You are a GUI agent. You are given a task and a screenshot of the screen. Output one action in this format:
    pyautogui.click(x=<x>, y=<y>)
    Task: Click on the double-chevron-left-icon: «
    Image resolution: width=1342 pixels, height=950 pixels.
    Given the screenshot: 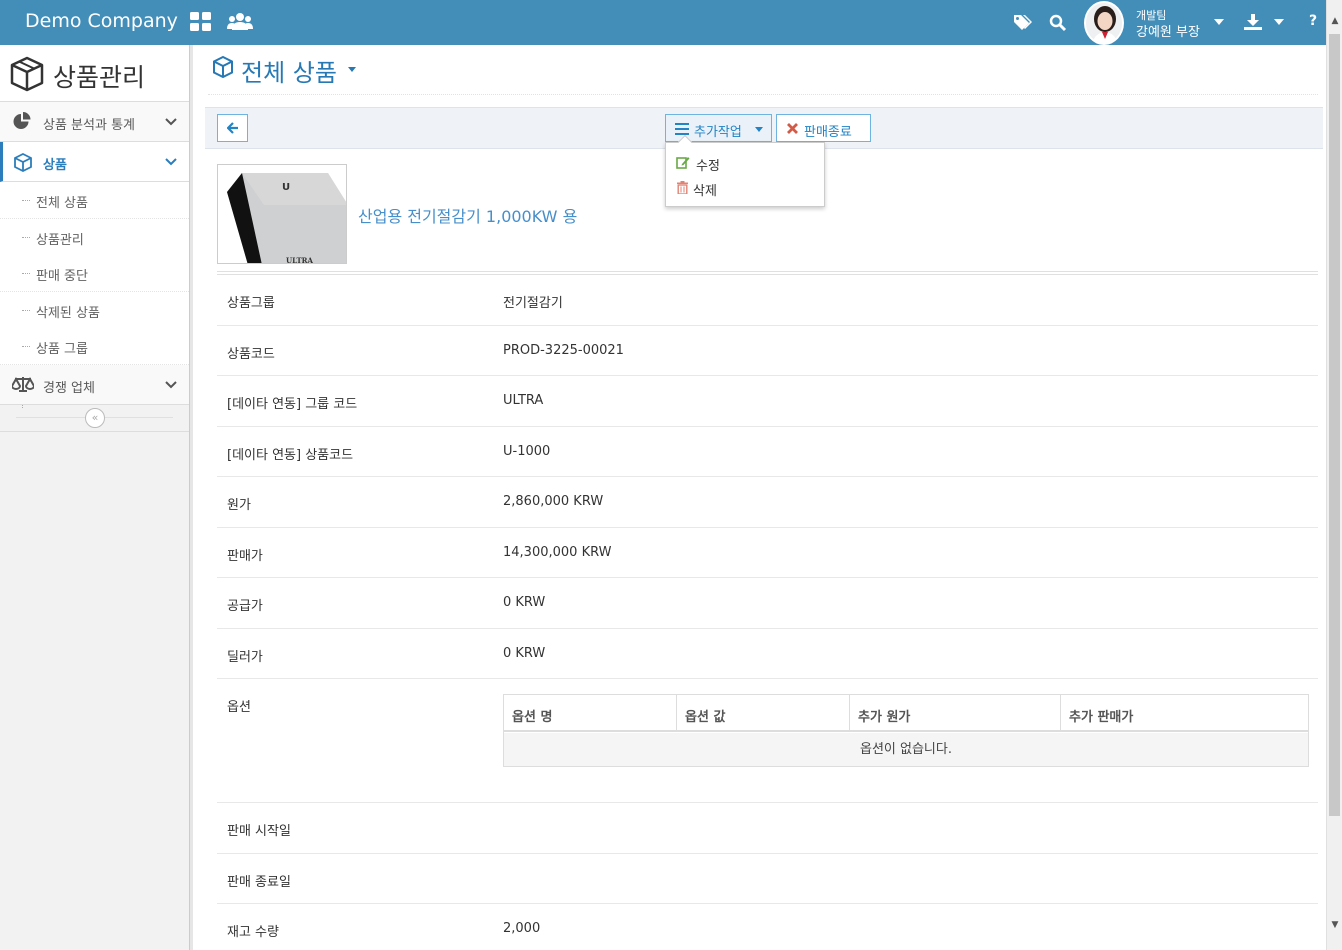 What is the action you would take?
    pyautogui.click(x=95, y=418)
    